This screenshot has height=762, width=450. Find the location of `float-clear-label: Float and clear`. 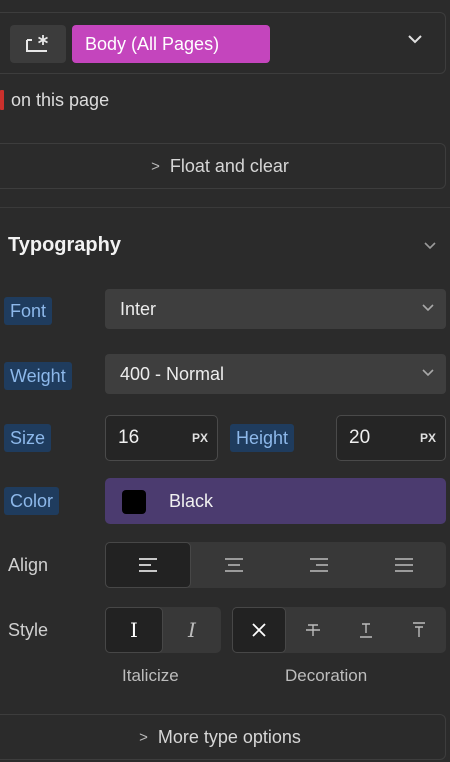

float-clear-label: Float and clear is located at coordinates (229, 165).